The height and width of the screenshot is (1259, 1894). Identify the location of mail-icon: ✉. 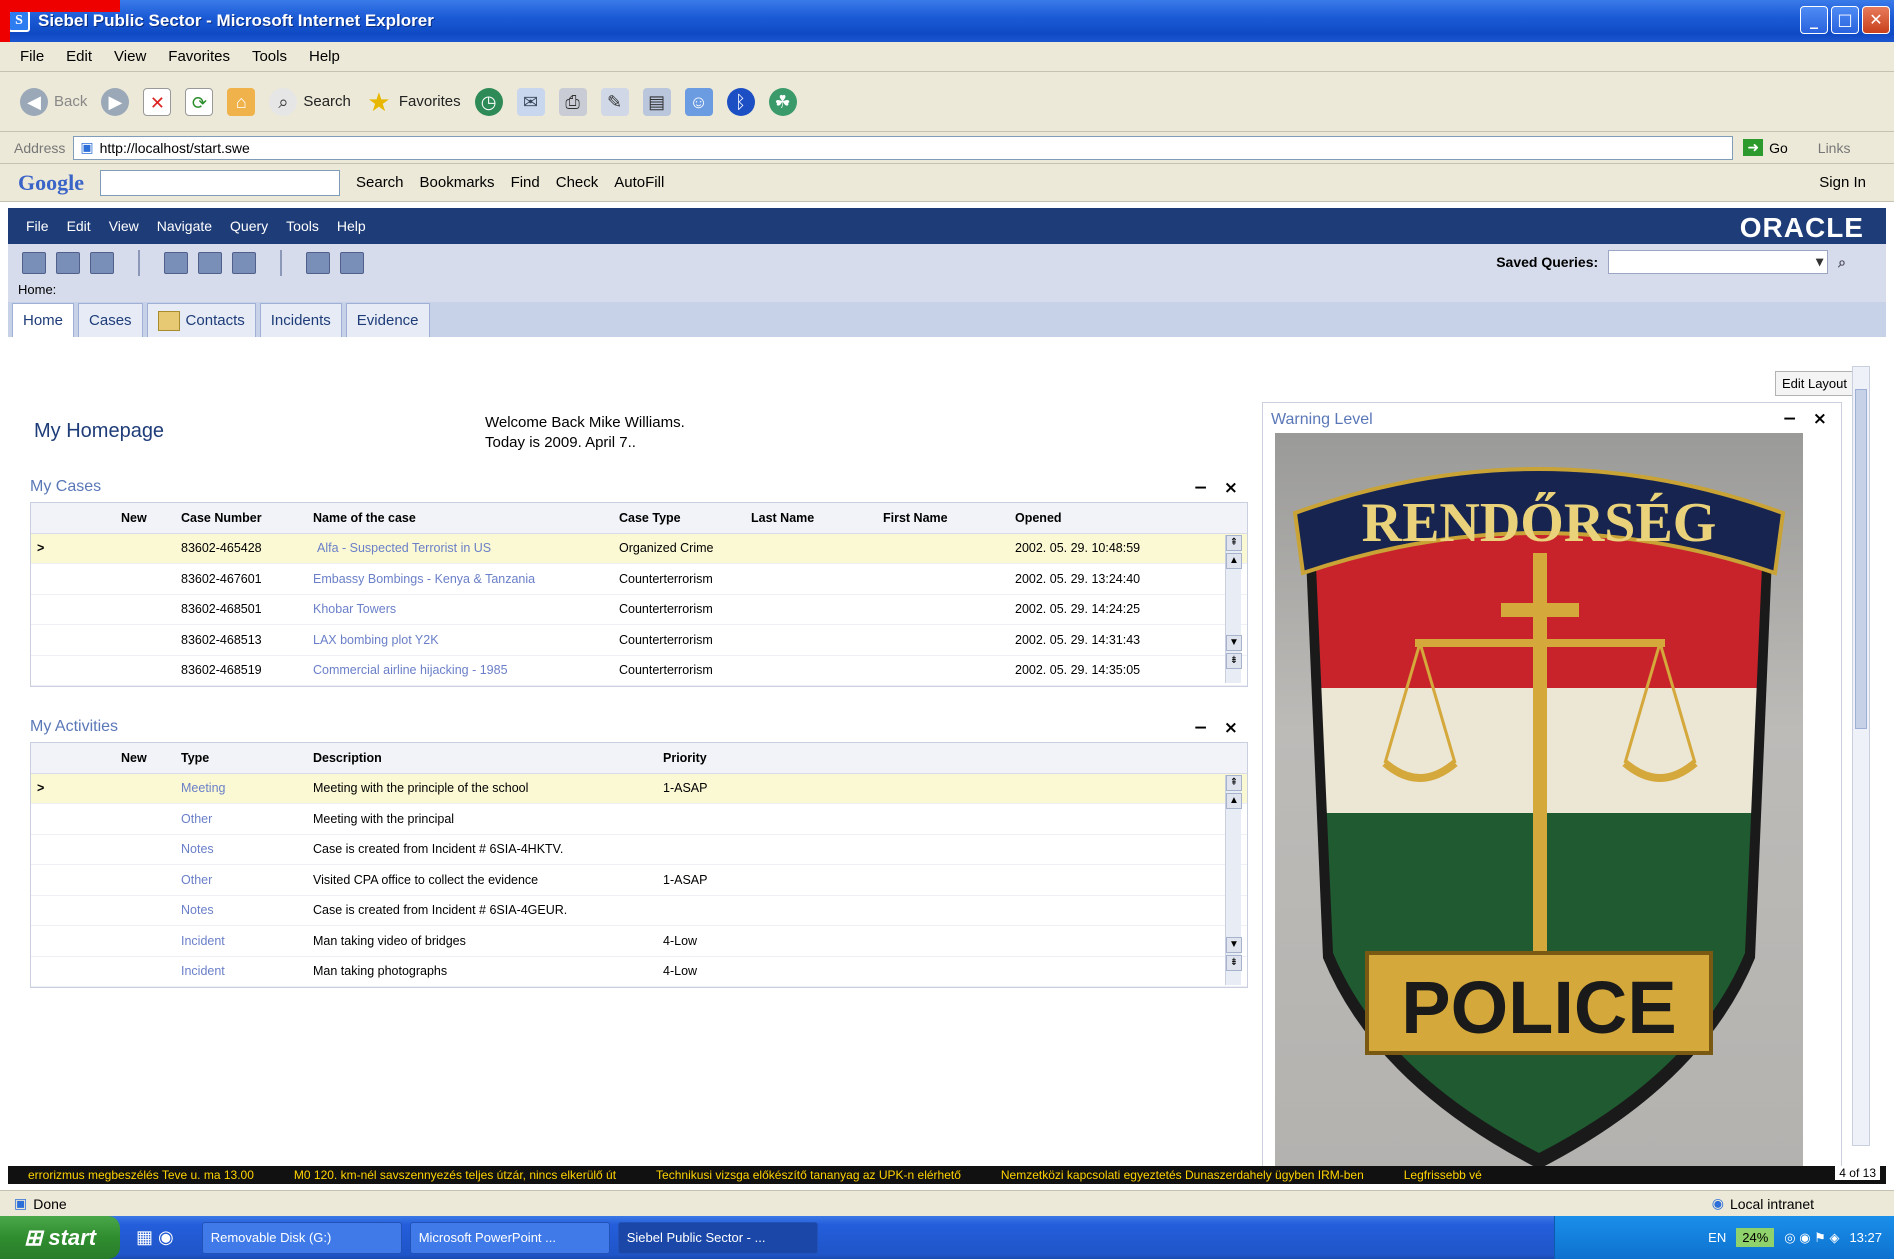
(530, 101).